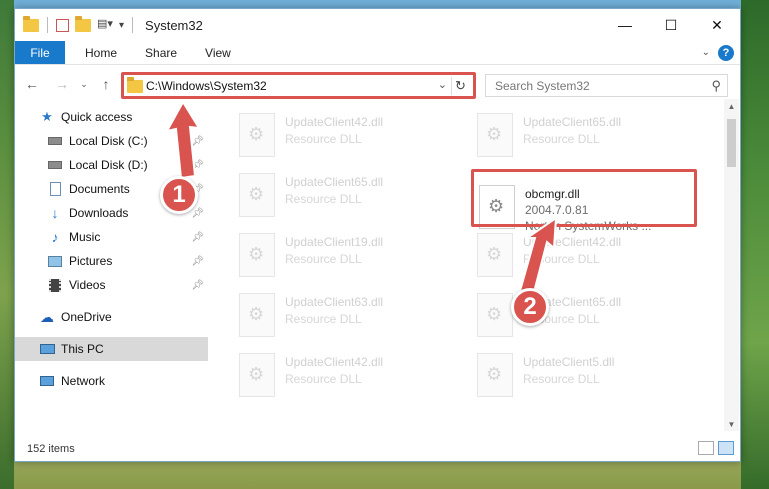  Describe the element at coordinates (731, 106) in the screenshot. I see `scroll-up-icon: ▲` at that location.